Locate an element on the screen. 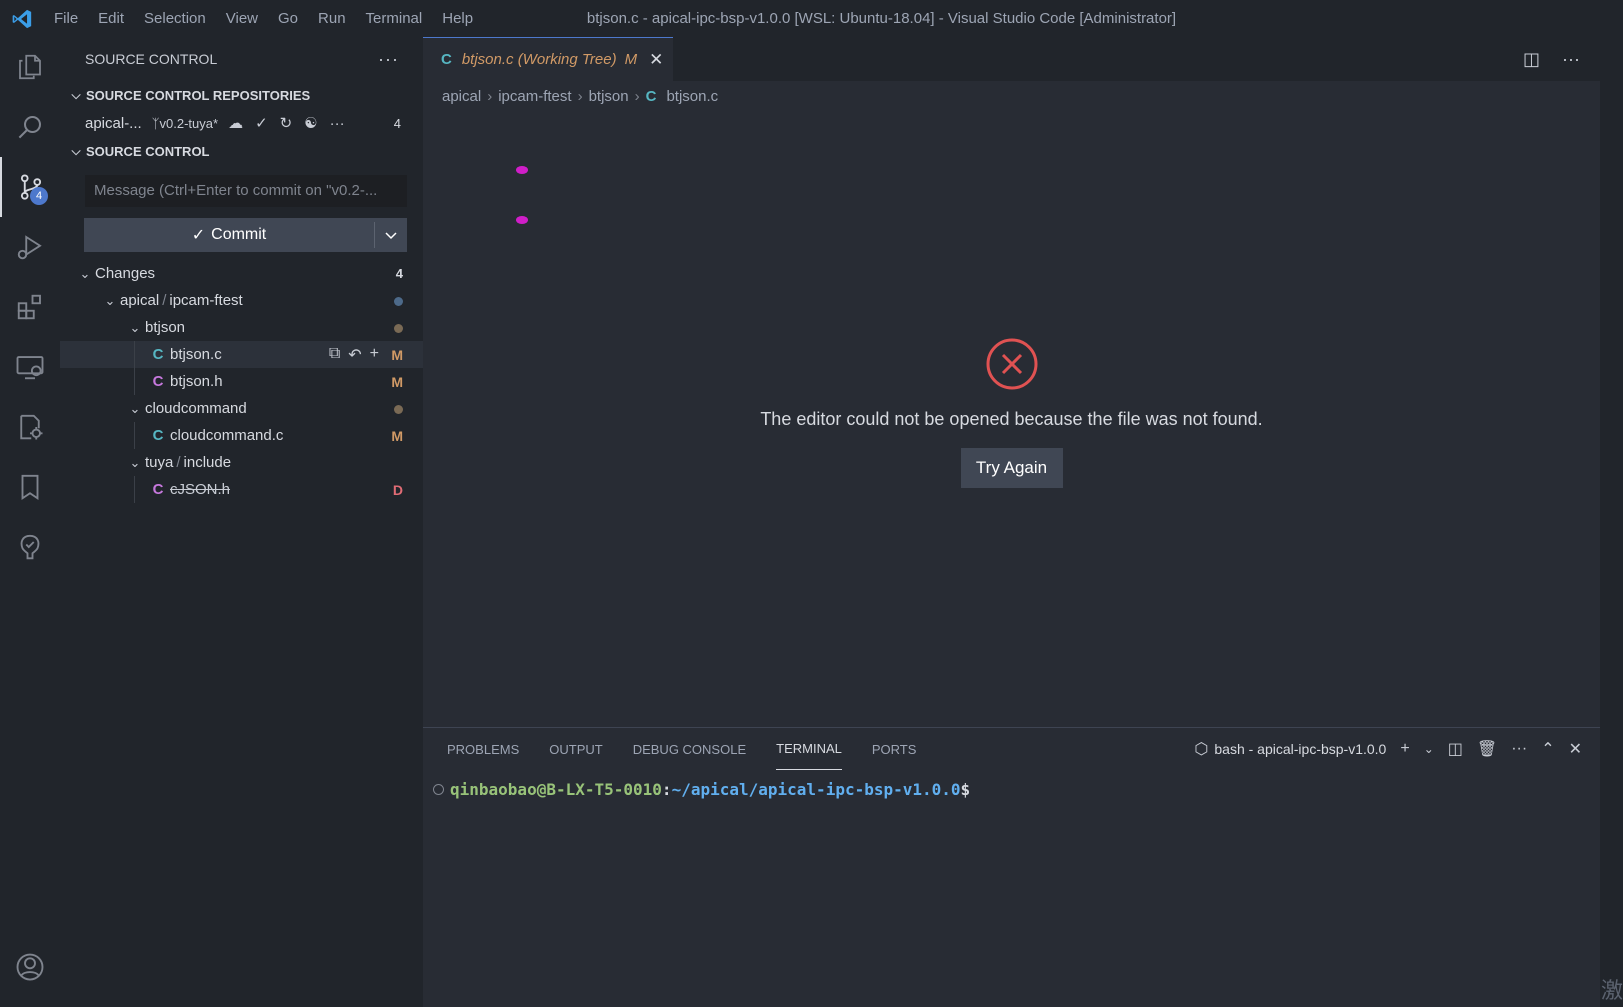 The height and width of the screenshot is (1007, 1623). repo-more-icon: ··· is located at coordinates (337, 123).